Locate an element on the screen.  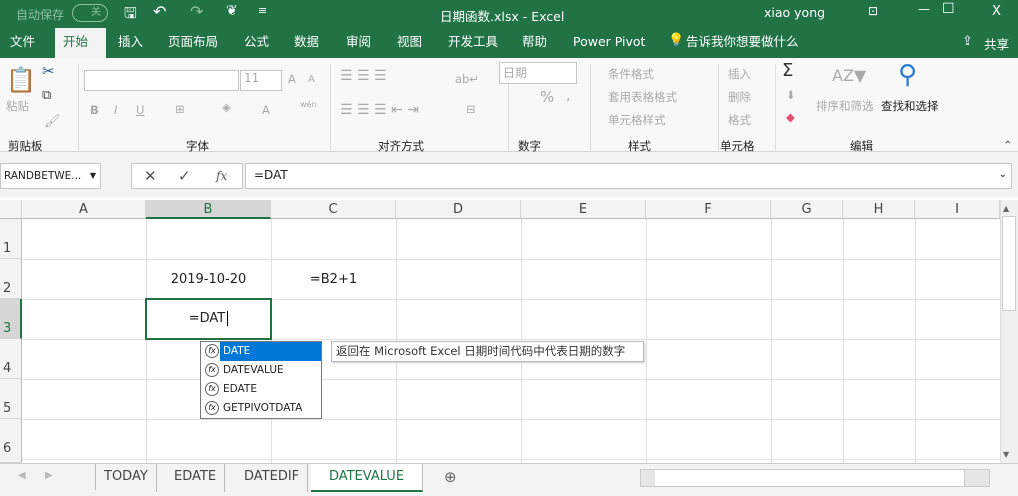
save-icon: 🖫 is located at coordinates (130, 15).